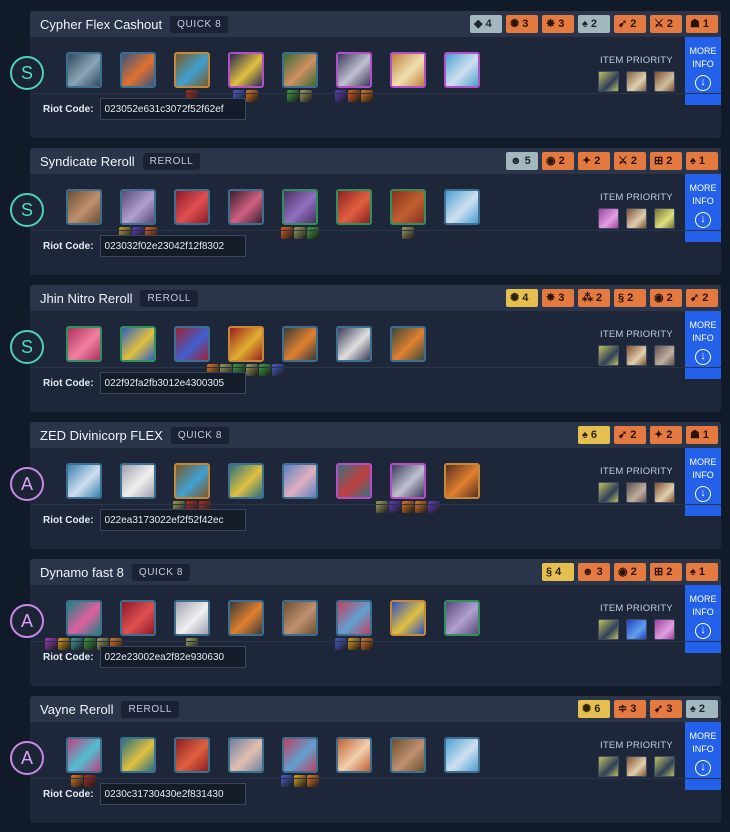 This screenshot has width=730, height=832. What do you see at coordinates (558, 572) in the screenshot?
I see `trait-badge: § 4` at bounding box center [558, 572].